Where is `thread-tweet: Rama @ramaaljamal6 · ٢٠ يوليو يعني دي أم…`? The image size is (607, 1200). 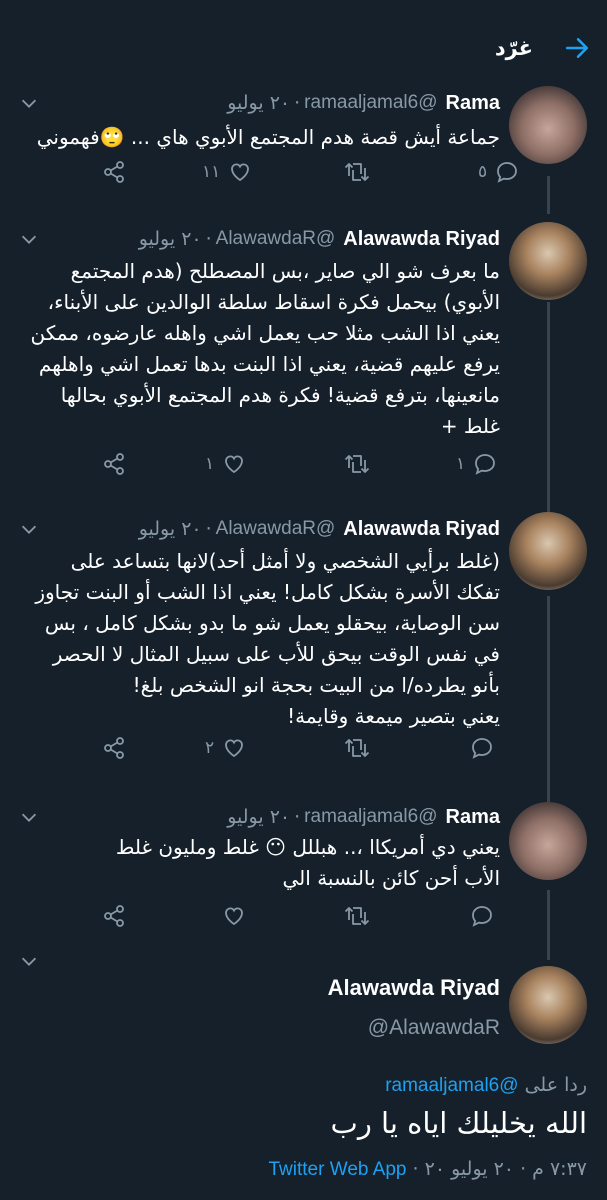 thread-tweet: Rama @ramaaljamal6 · ٢٠ يوليو يعني دي أم… is located at coordinates (303, 852).